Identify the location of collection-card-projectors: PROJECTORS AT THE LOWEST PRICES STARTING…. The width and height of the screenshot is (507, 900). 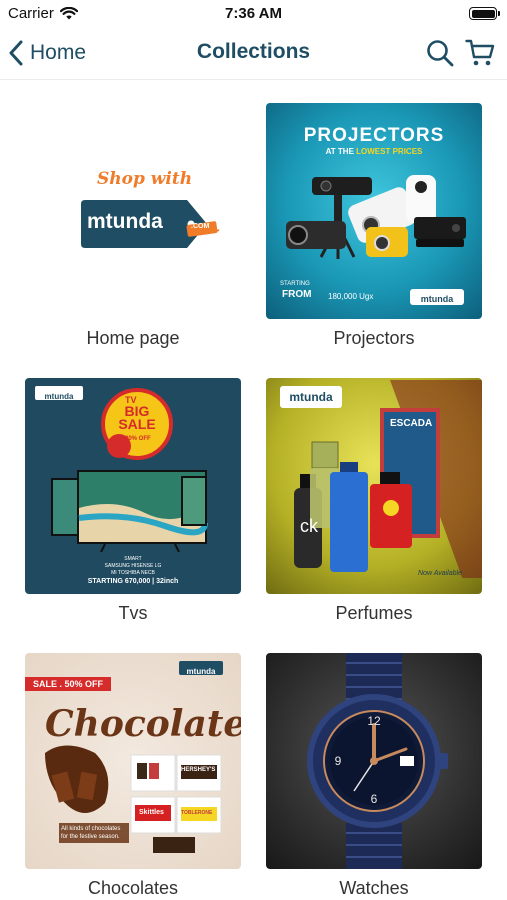
(374, 240).